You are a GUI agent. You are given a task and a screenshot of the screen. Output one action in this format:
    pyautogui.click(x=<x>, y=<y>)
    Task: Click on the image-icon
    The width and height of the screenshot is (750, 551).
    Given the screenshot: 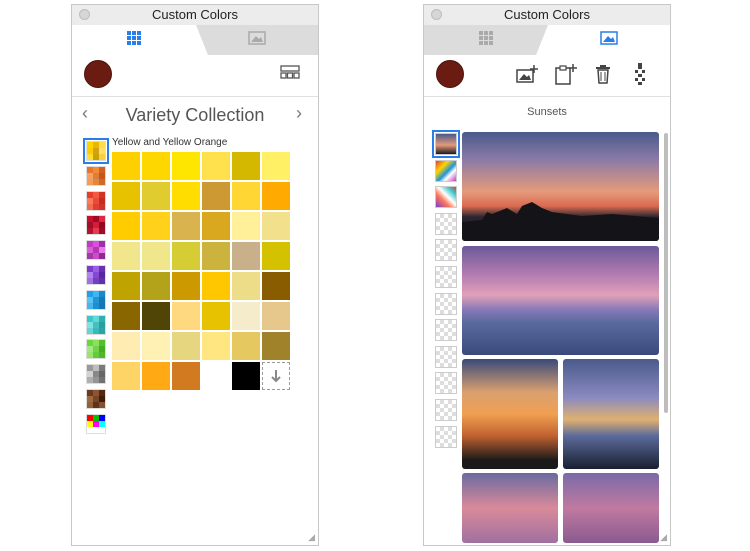 What is the action you would take?
    pyautogui.click(x=257, y=40)
    